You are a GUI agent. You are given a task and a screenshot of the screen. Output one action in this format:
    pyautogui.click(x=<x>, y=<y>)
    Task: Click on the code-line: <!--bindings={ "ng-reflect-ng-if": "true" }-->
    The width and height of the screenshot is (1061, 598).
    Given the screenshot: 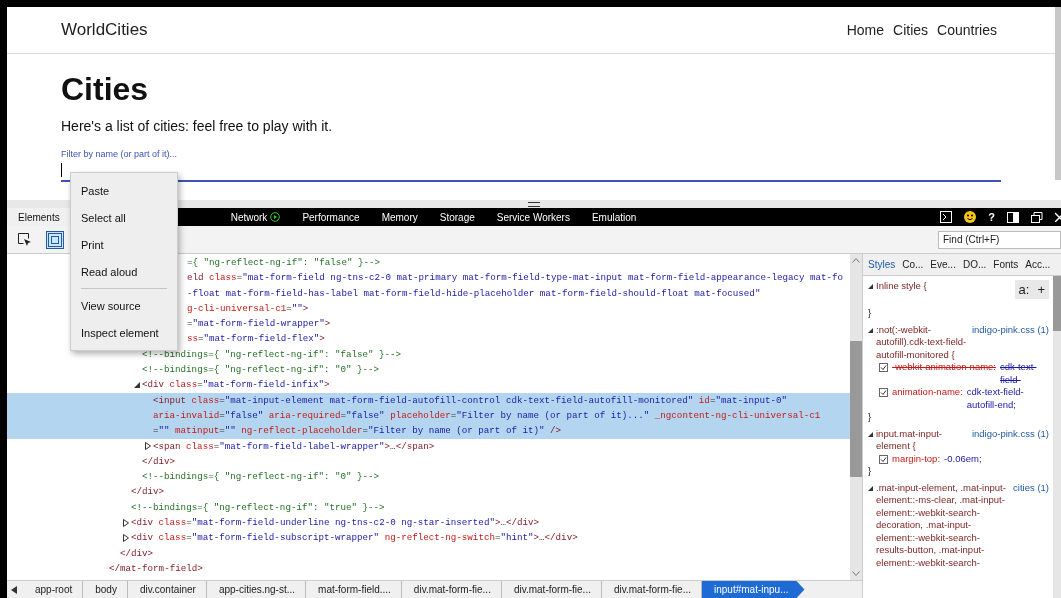 What is the action you would take?
    pyautogui.click(x=258, y=507)
    